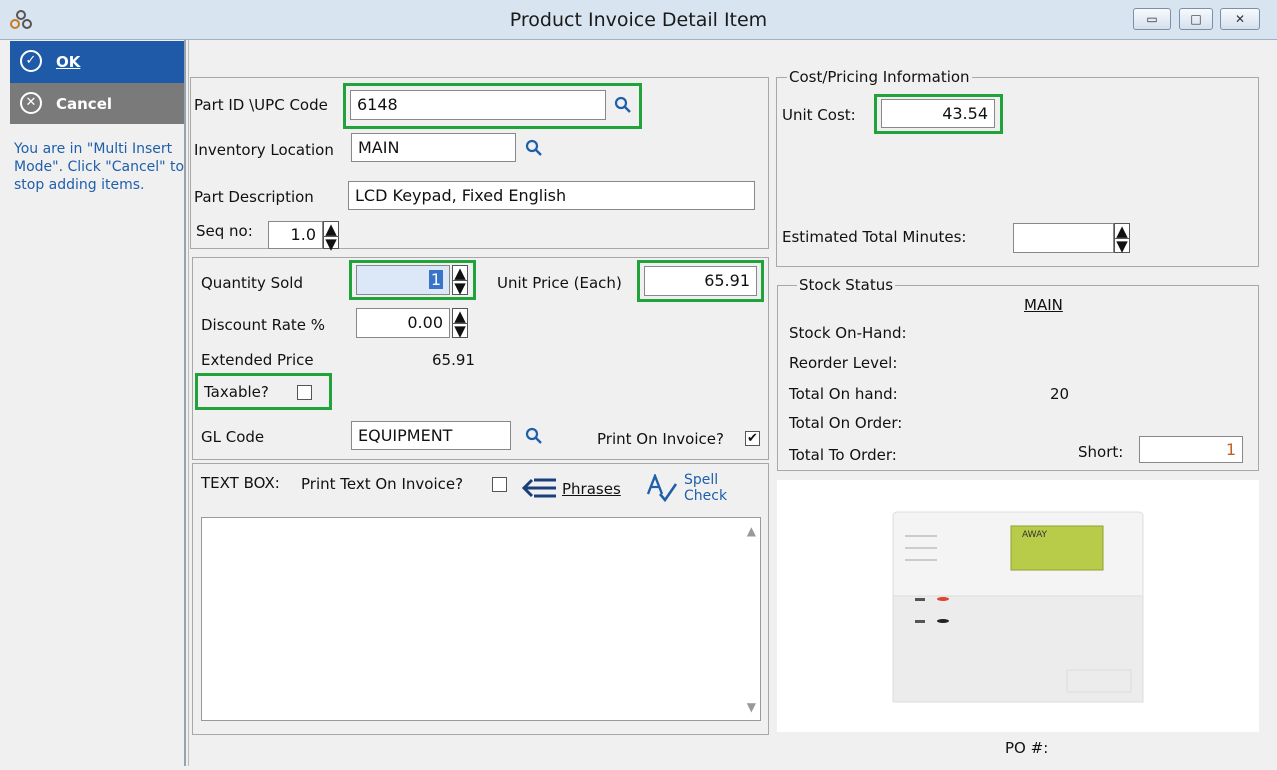  I want to click on location-search-icon, so click(534, 148).